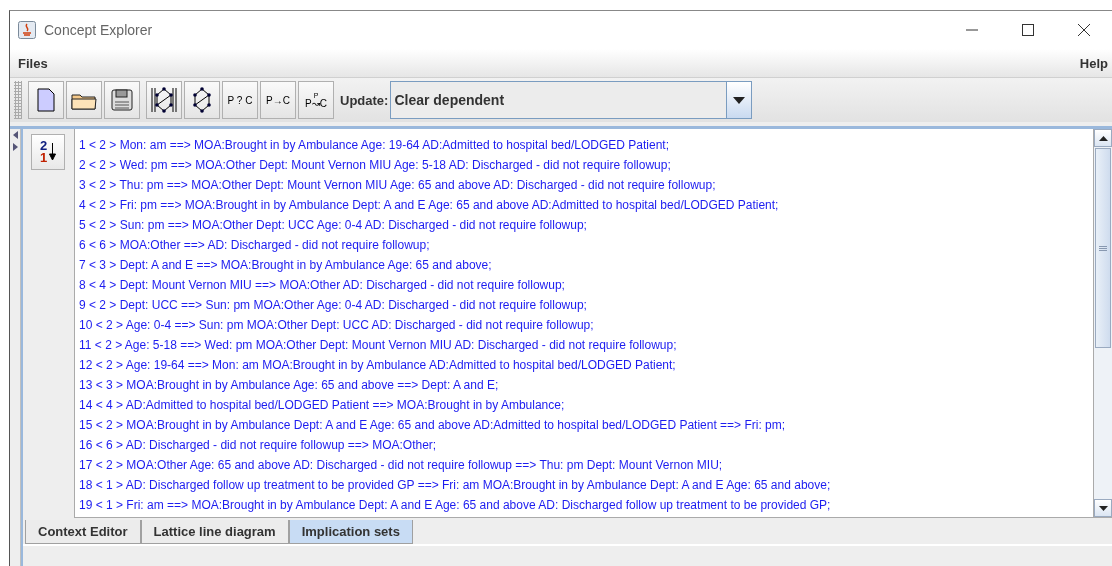 The image size is (1112, 566). I want to click on maximize-icon, so click(1028, 30).